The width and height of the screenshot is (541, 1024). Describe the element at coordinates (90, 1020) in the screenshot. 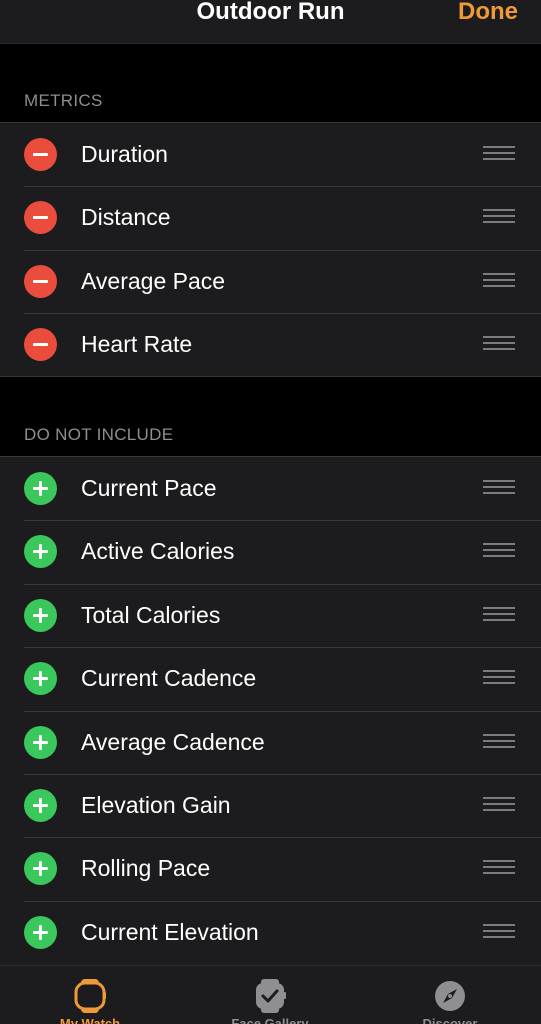

I see `tab-label: My Watch` at that location.